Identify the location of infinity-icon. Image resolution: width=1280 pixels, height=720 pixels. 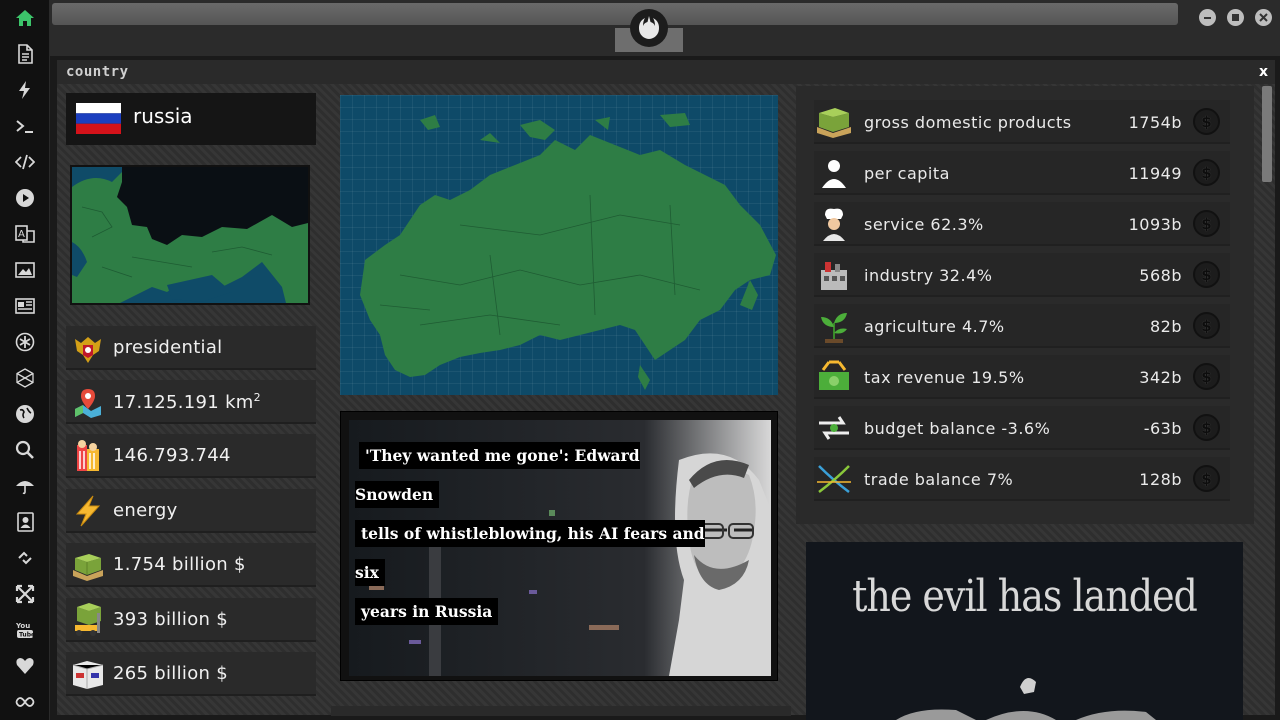
(25, 702).